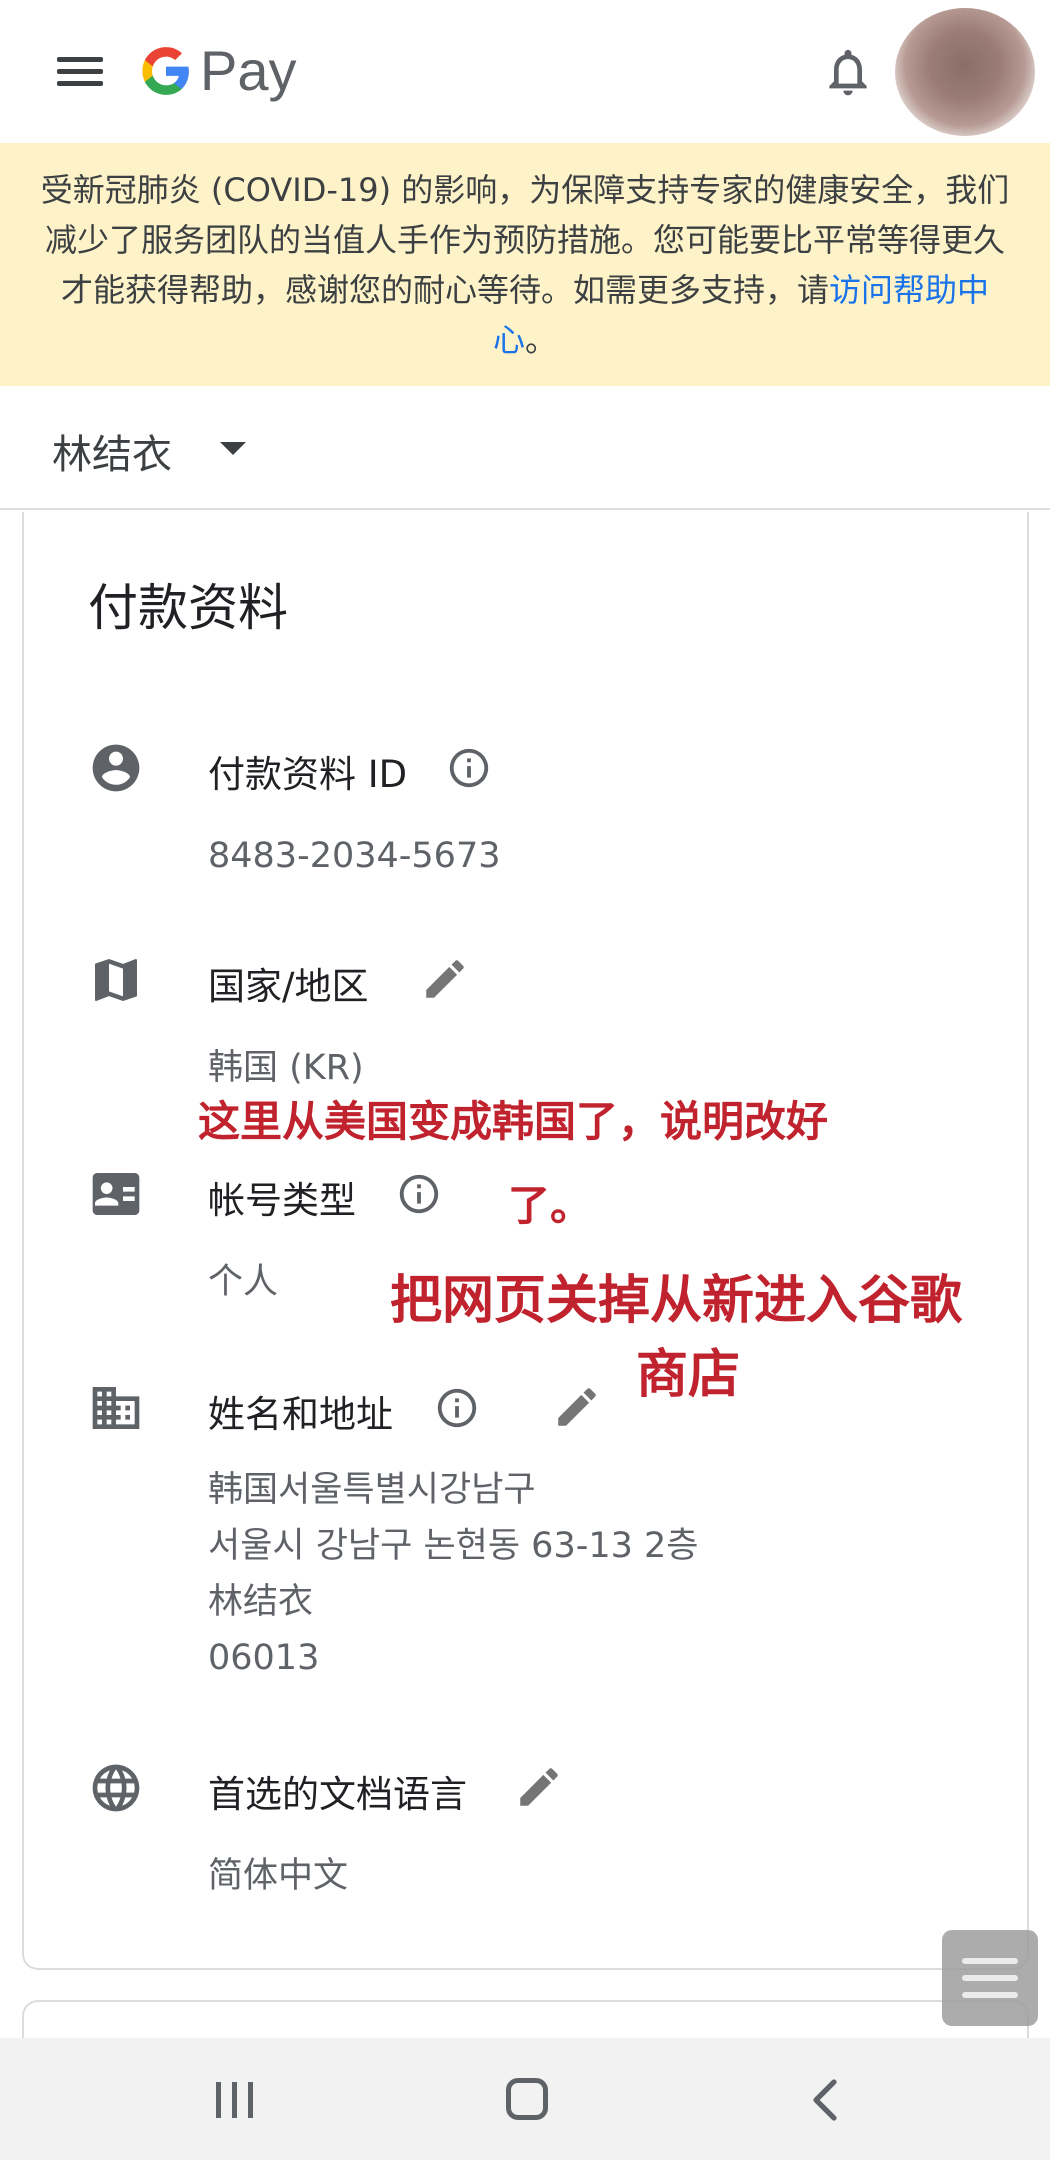 This screenshot has width=1050, height=2160. What do you see at coordinates (112, 451) in the screenshot?
I see `account-name: 林结衣` at bounding box center [112, 451].